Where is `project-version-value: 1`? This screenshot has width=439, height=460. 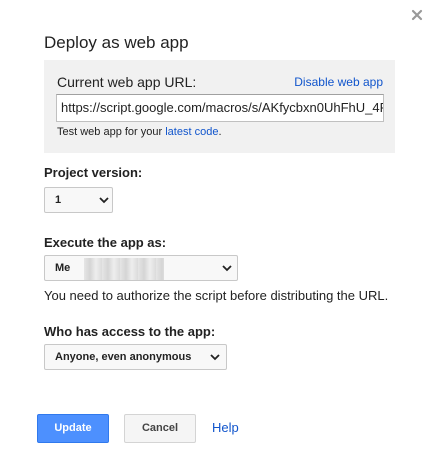 project-version-value: 1 is located at coordinates (58, 200).